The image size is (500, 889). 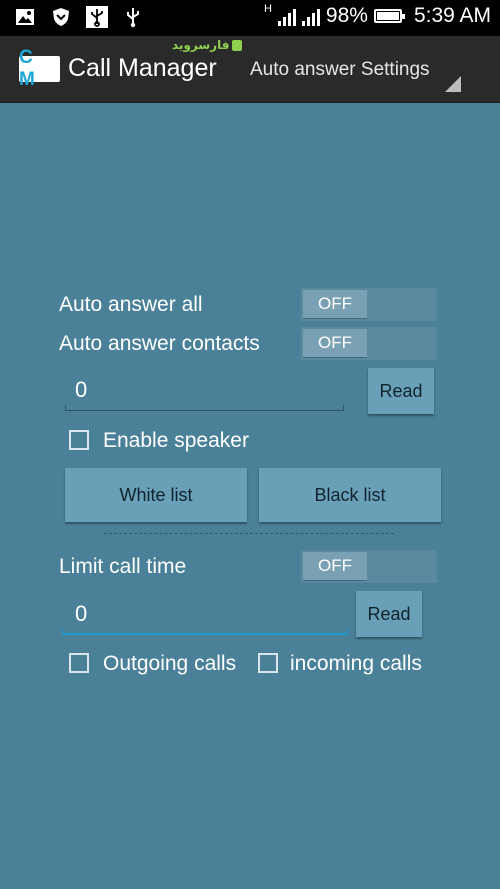 I want to click on read-delay-button: Read, so click(x=401, y=391).